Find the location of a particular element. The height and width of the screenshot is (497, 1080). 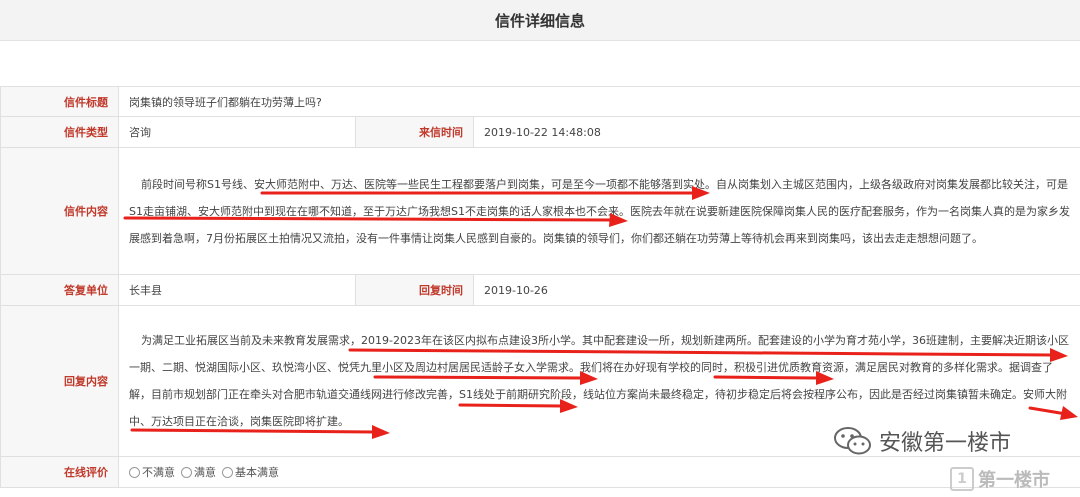

reply-unit-value: 长丰县 is located at coordinates (237, 290).